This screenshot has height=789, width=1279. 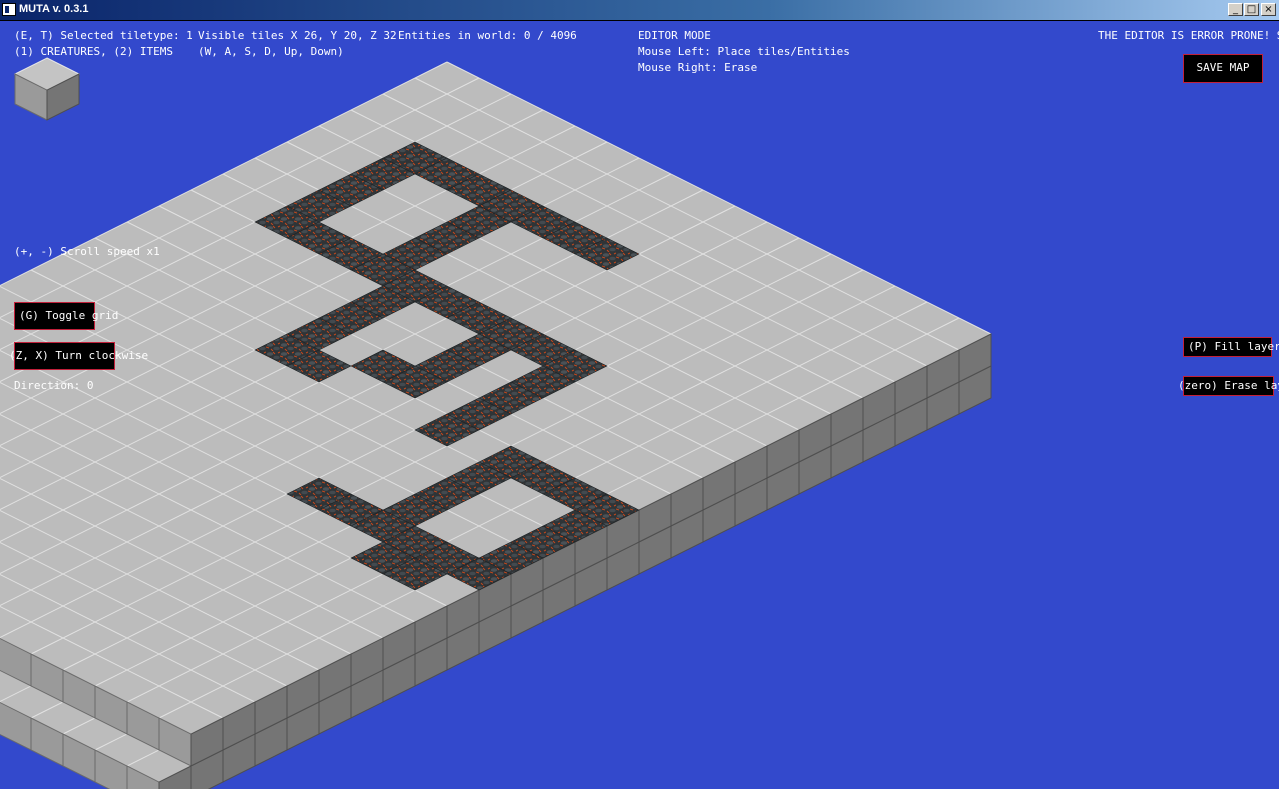 What do you see at coordinates (1231, 347) in the screenshot?
I see `fill-layer-button: (P) Fill layer` at bounding box center [1231, 347].